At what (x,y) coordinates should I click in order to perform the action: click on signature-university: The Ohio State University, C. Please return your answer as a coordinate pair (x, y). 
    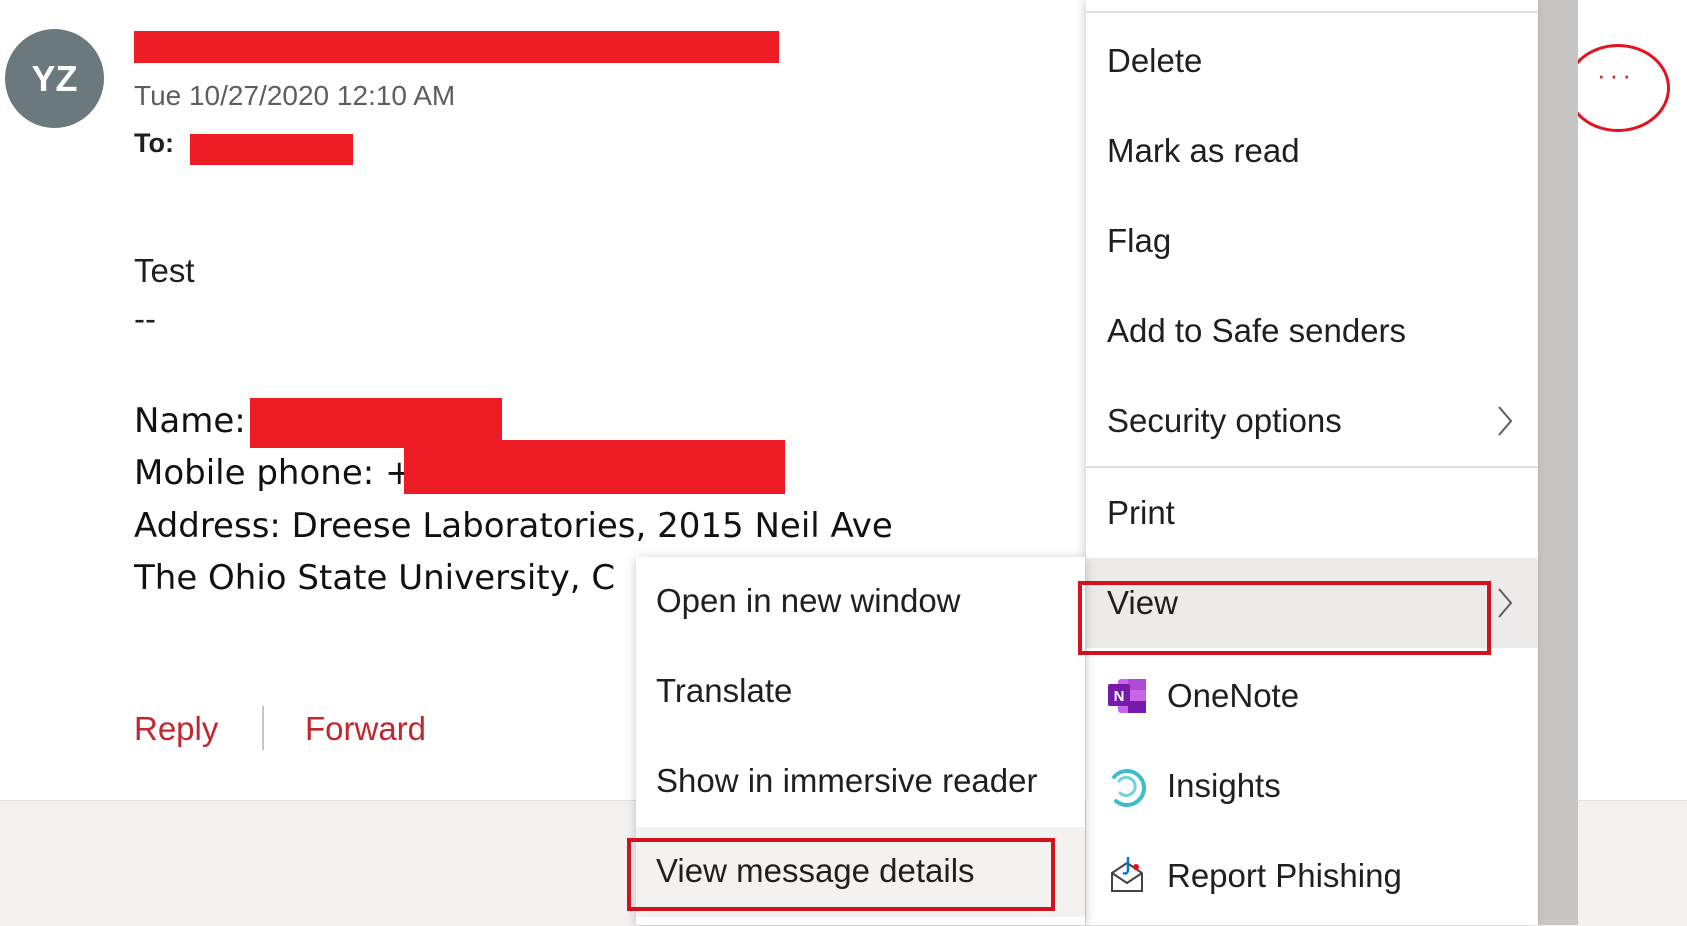
    Looking at the image, I should click on (375, 578).